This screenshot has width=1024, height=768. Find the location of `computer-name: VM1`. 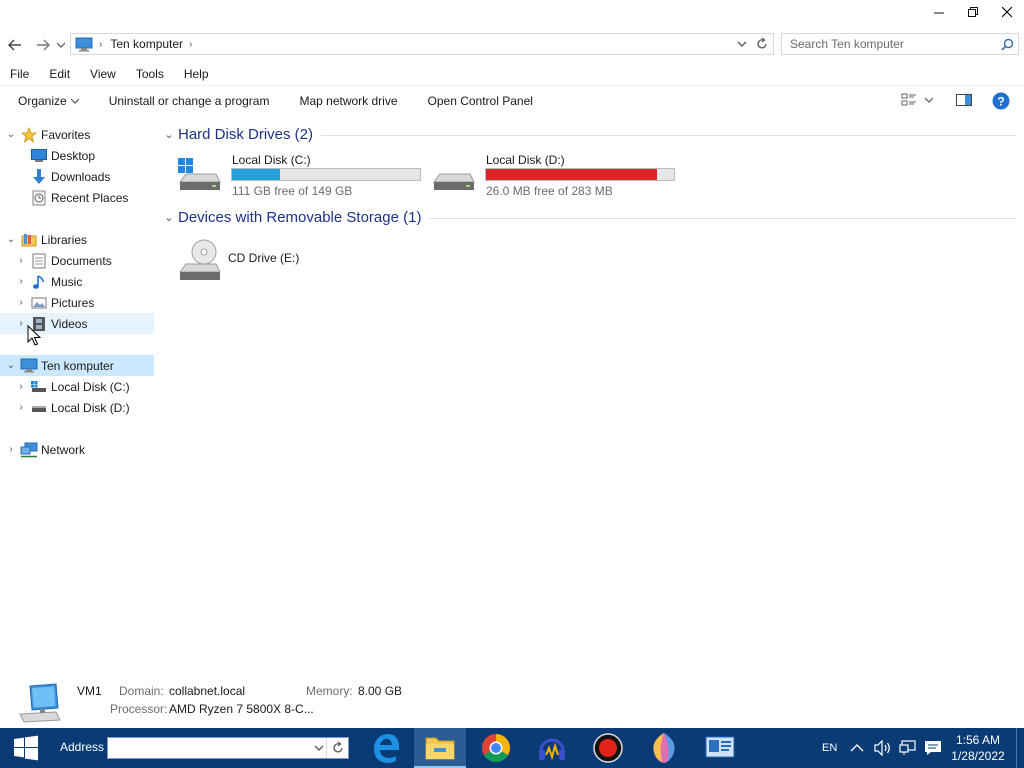

computer-name: VM1 is located at coordinates (89, 691).